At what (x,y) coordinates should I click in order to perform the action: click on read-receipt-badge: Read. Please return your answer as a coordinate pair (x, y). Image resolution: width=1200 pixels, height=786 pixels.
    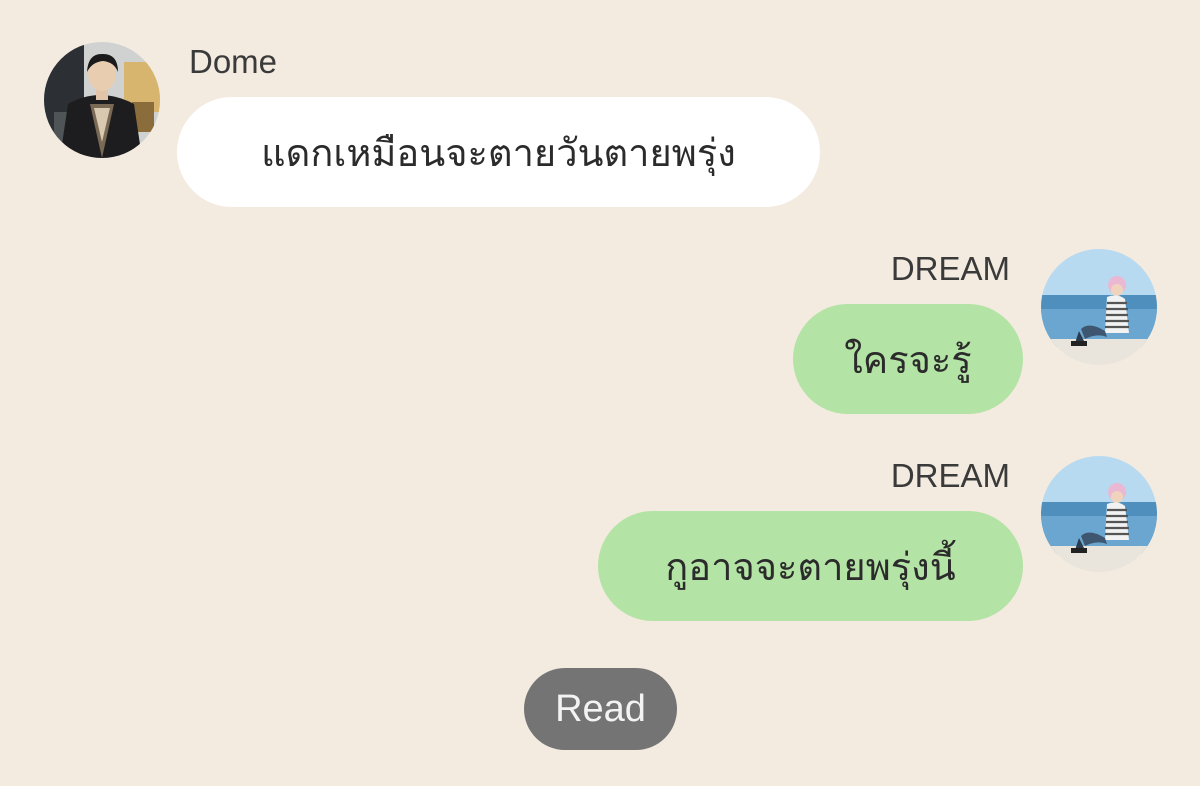
    Looking at the image, I should click on (600, 709).